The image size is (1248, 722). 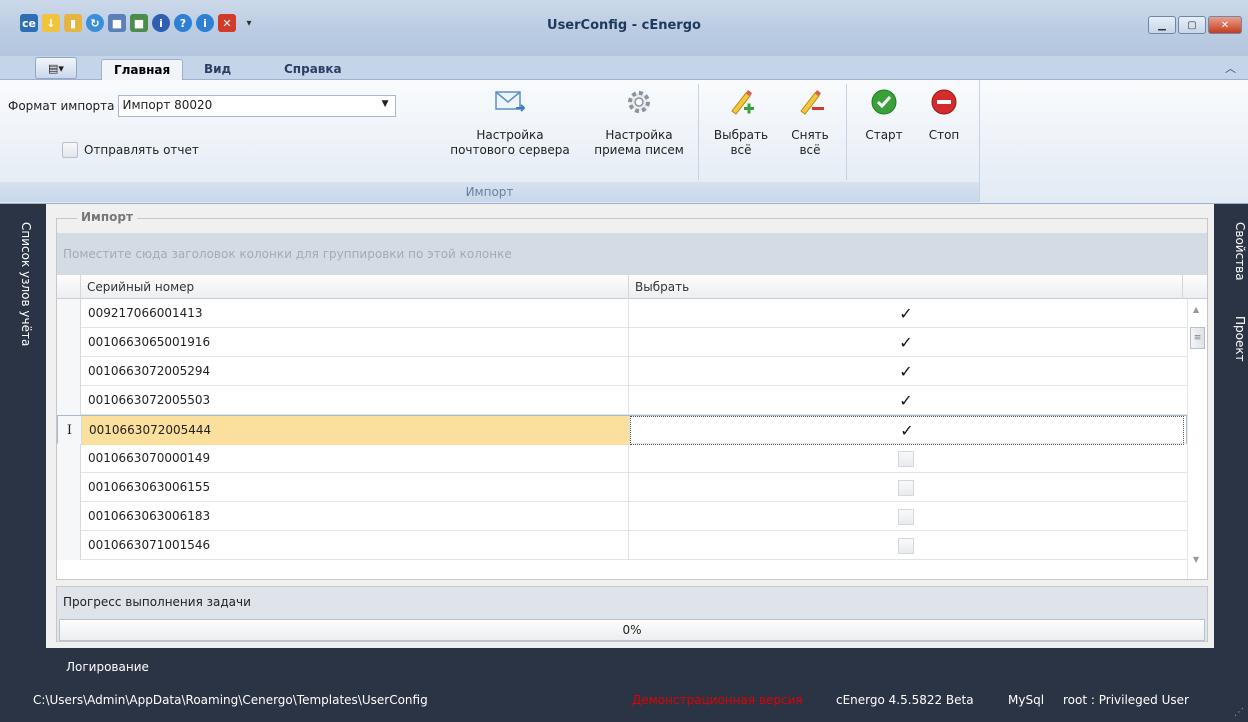 I want to click on receive-settings-button: Настройка приема писем, so click(x=639, y=122).